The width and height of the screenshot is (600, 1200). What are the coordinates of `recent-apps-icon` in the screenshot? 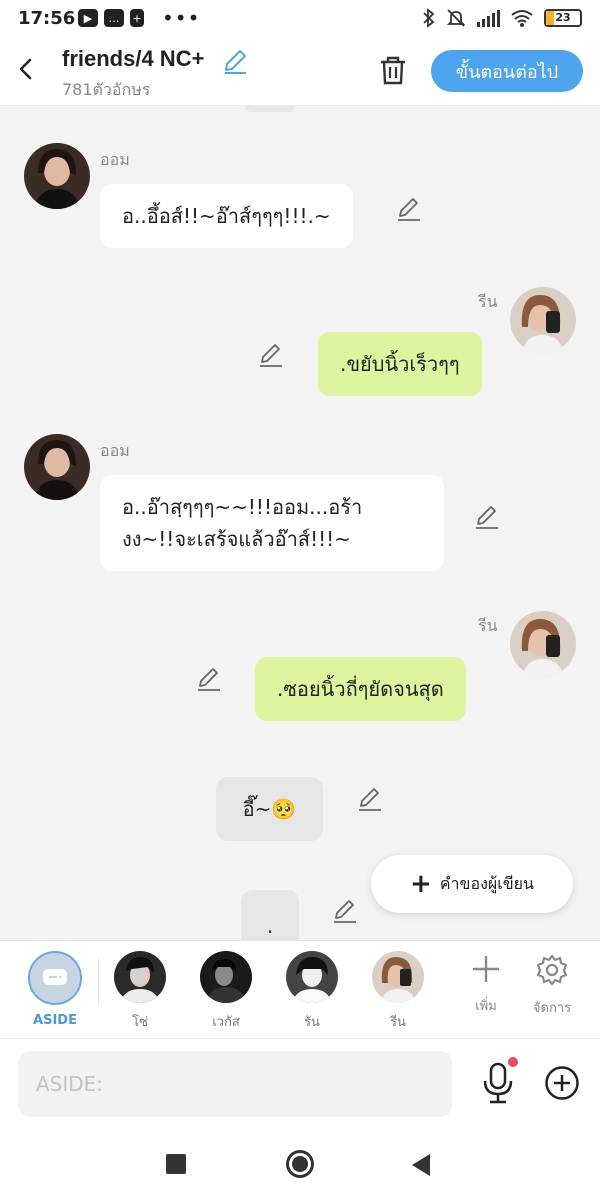 It's located at (176, 1164).